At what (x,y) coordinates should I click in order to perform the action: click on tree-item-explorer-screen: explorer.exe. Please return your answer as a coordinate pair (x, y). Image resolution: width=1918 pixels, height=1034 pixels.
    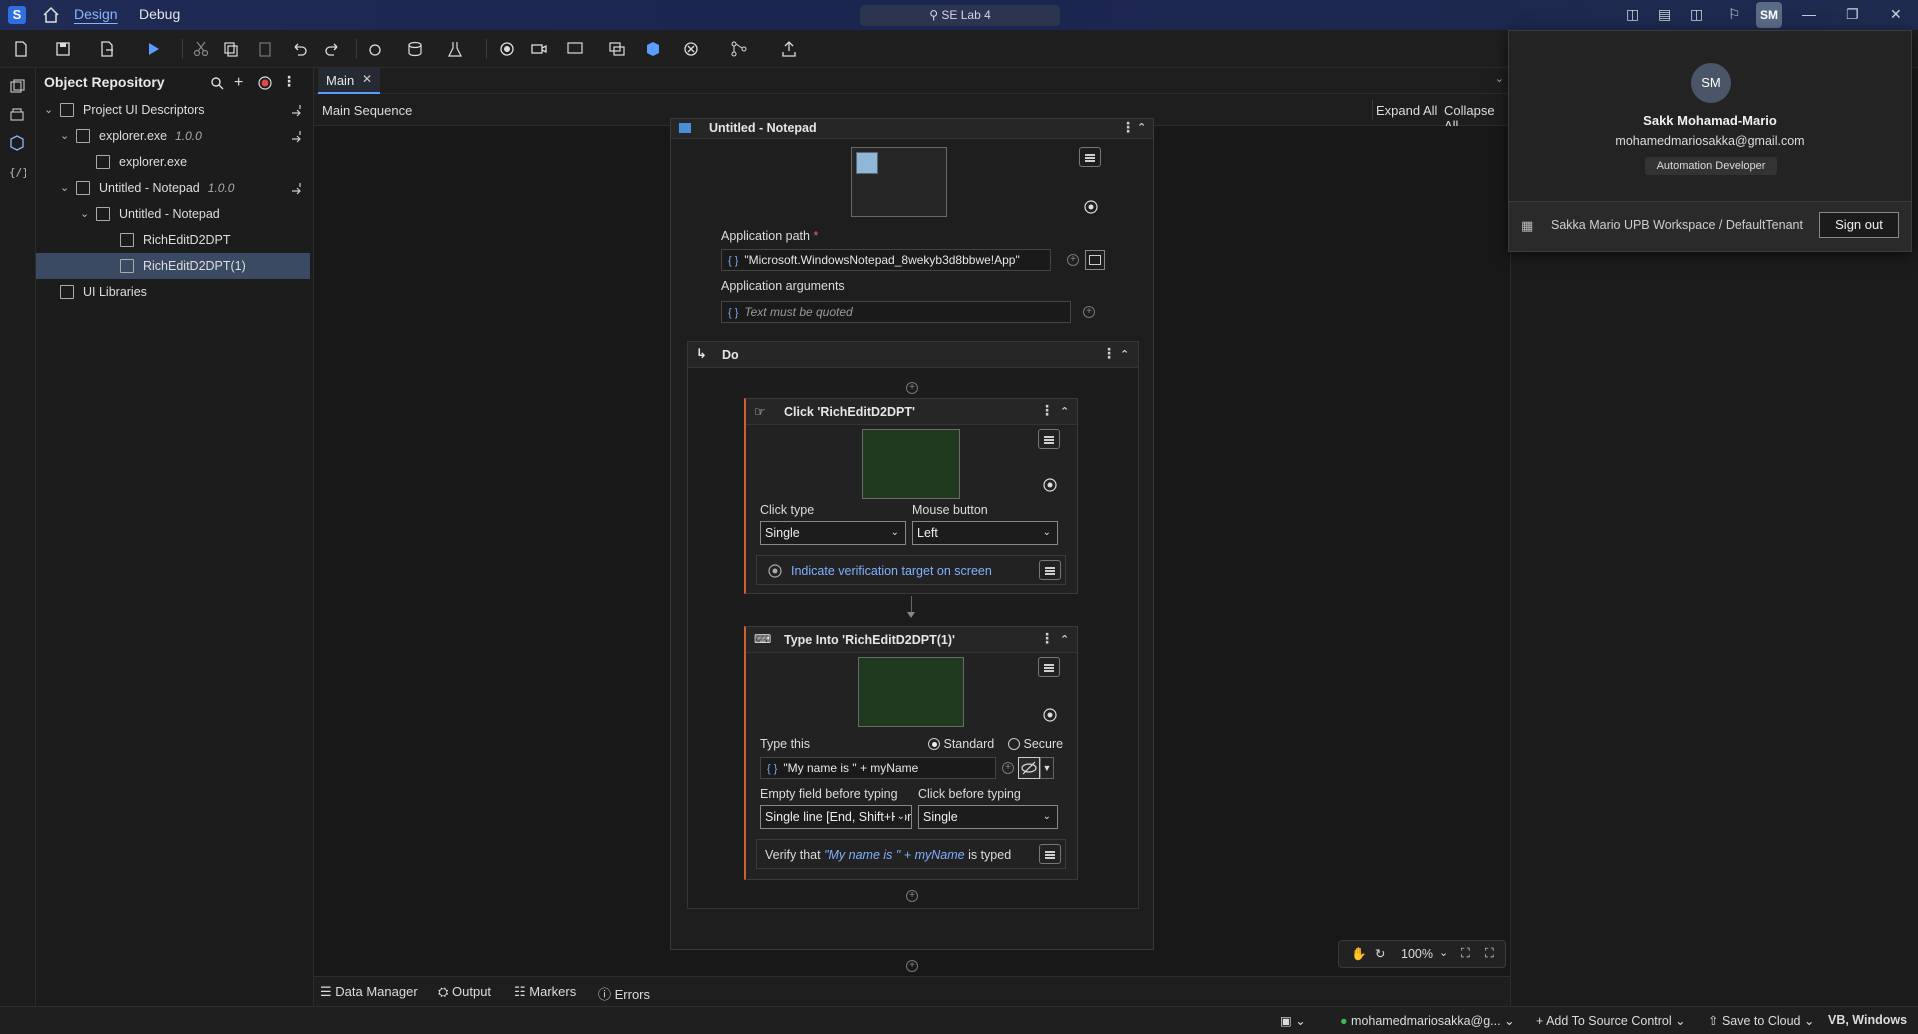
    Looking at the image, I should click on (173, 162).